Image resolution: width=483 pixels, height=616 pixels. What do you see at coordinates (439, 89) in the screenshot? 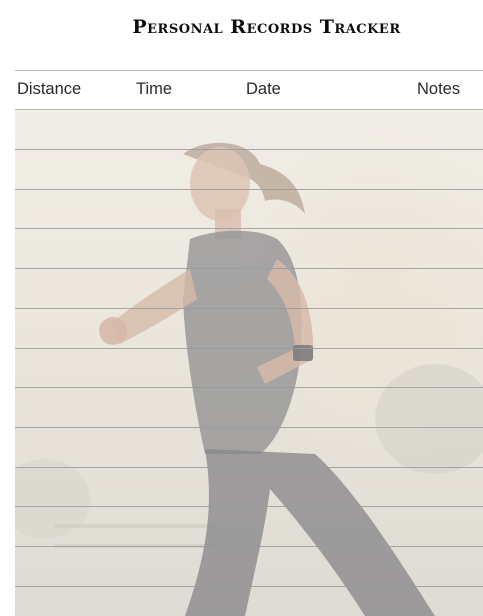
I see `column-header-notes: Notes` at bounding box center [439, 89].